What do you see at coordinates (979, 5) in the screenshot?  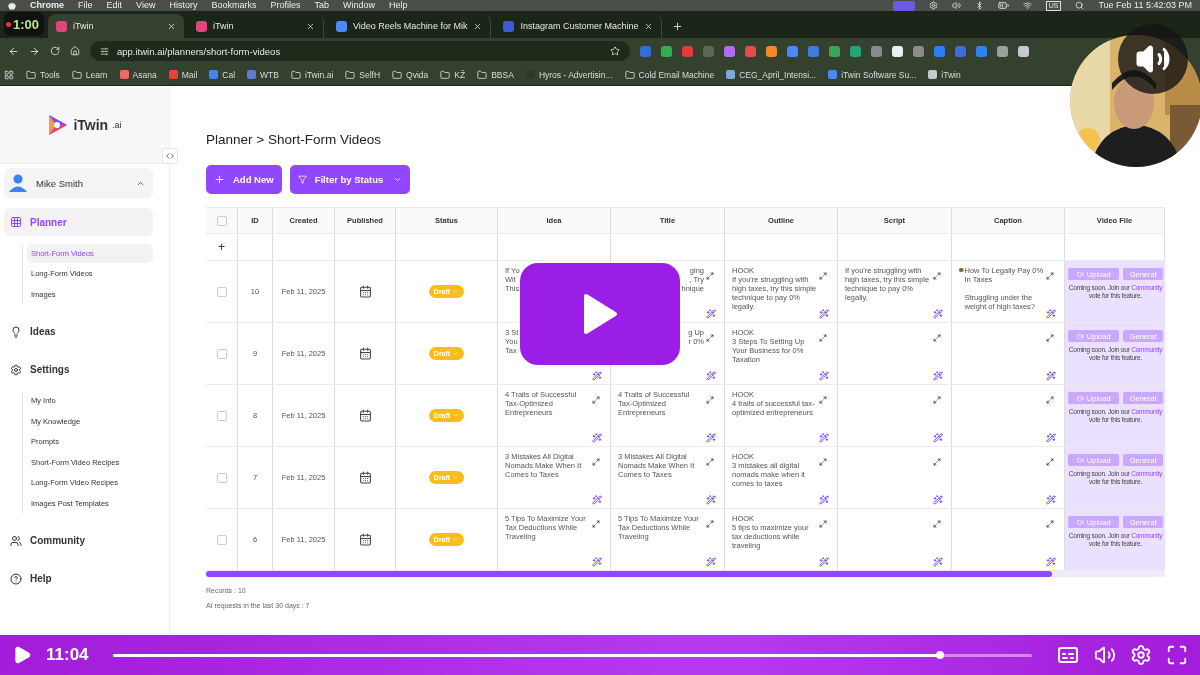 I see `bluetooth-icon` at bounding box center [979, 5].